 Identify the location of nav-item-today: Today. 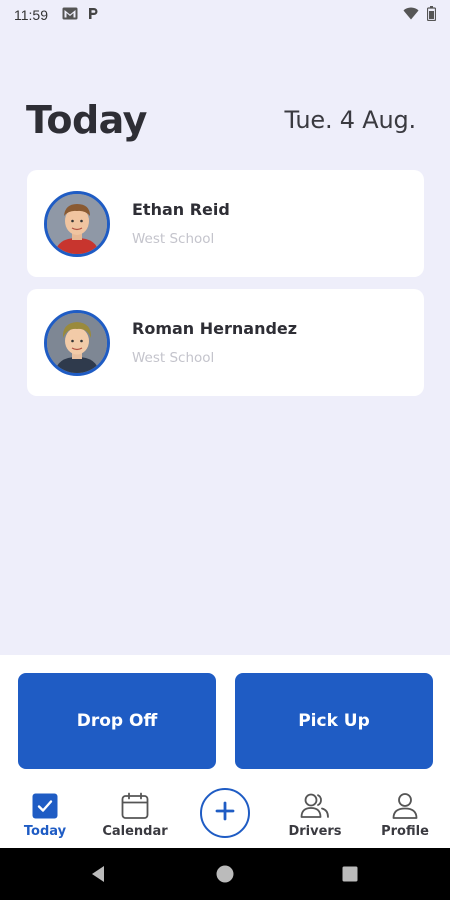
(45, 819).